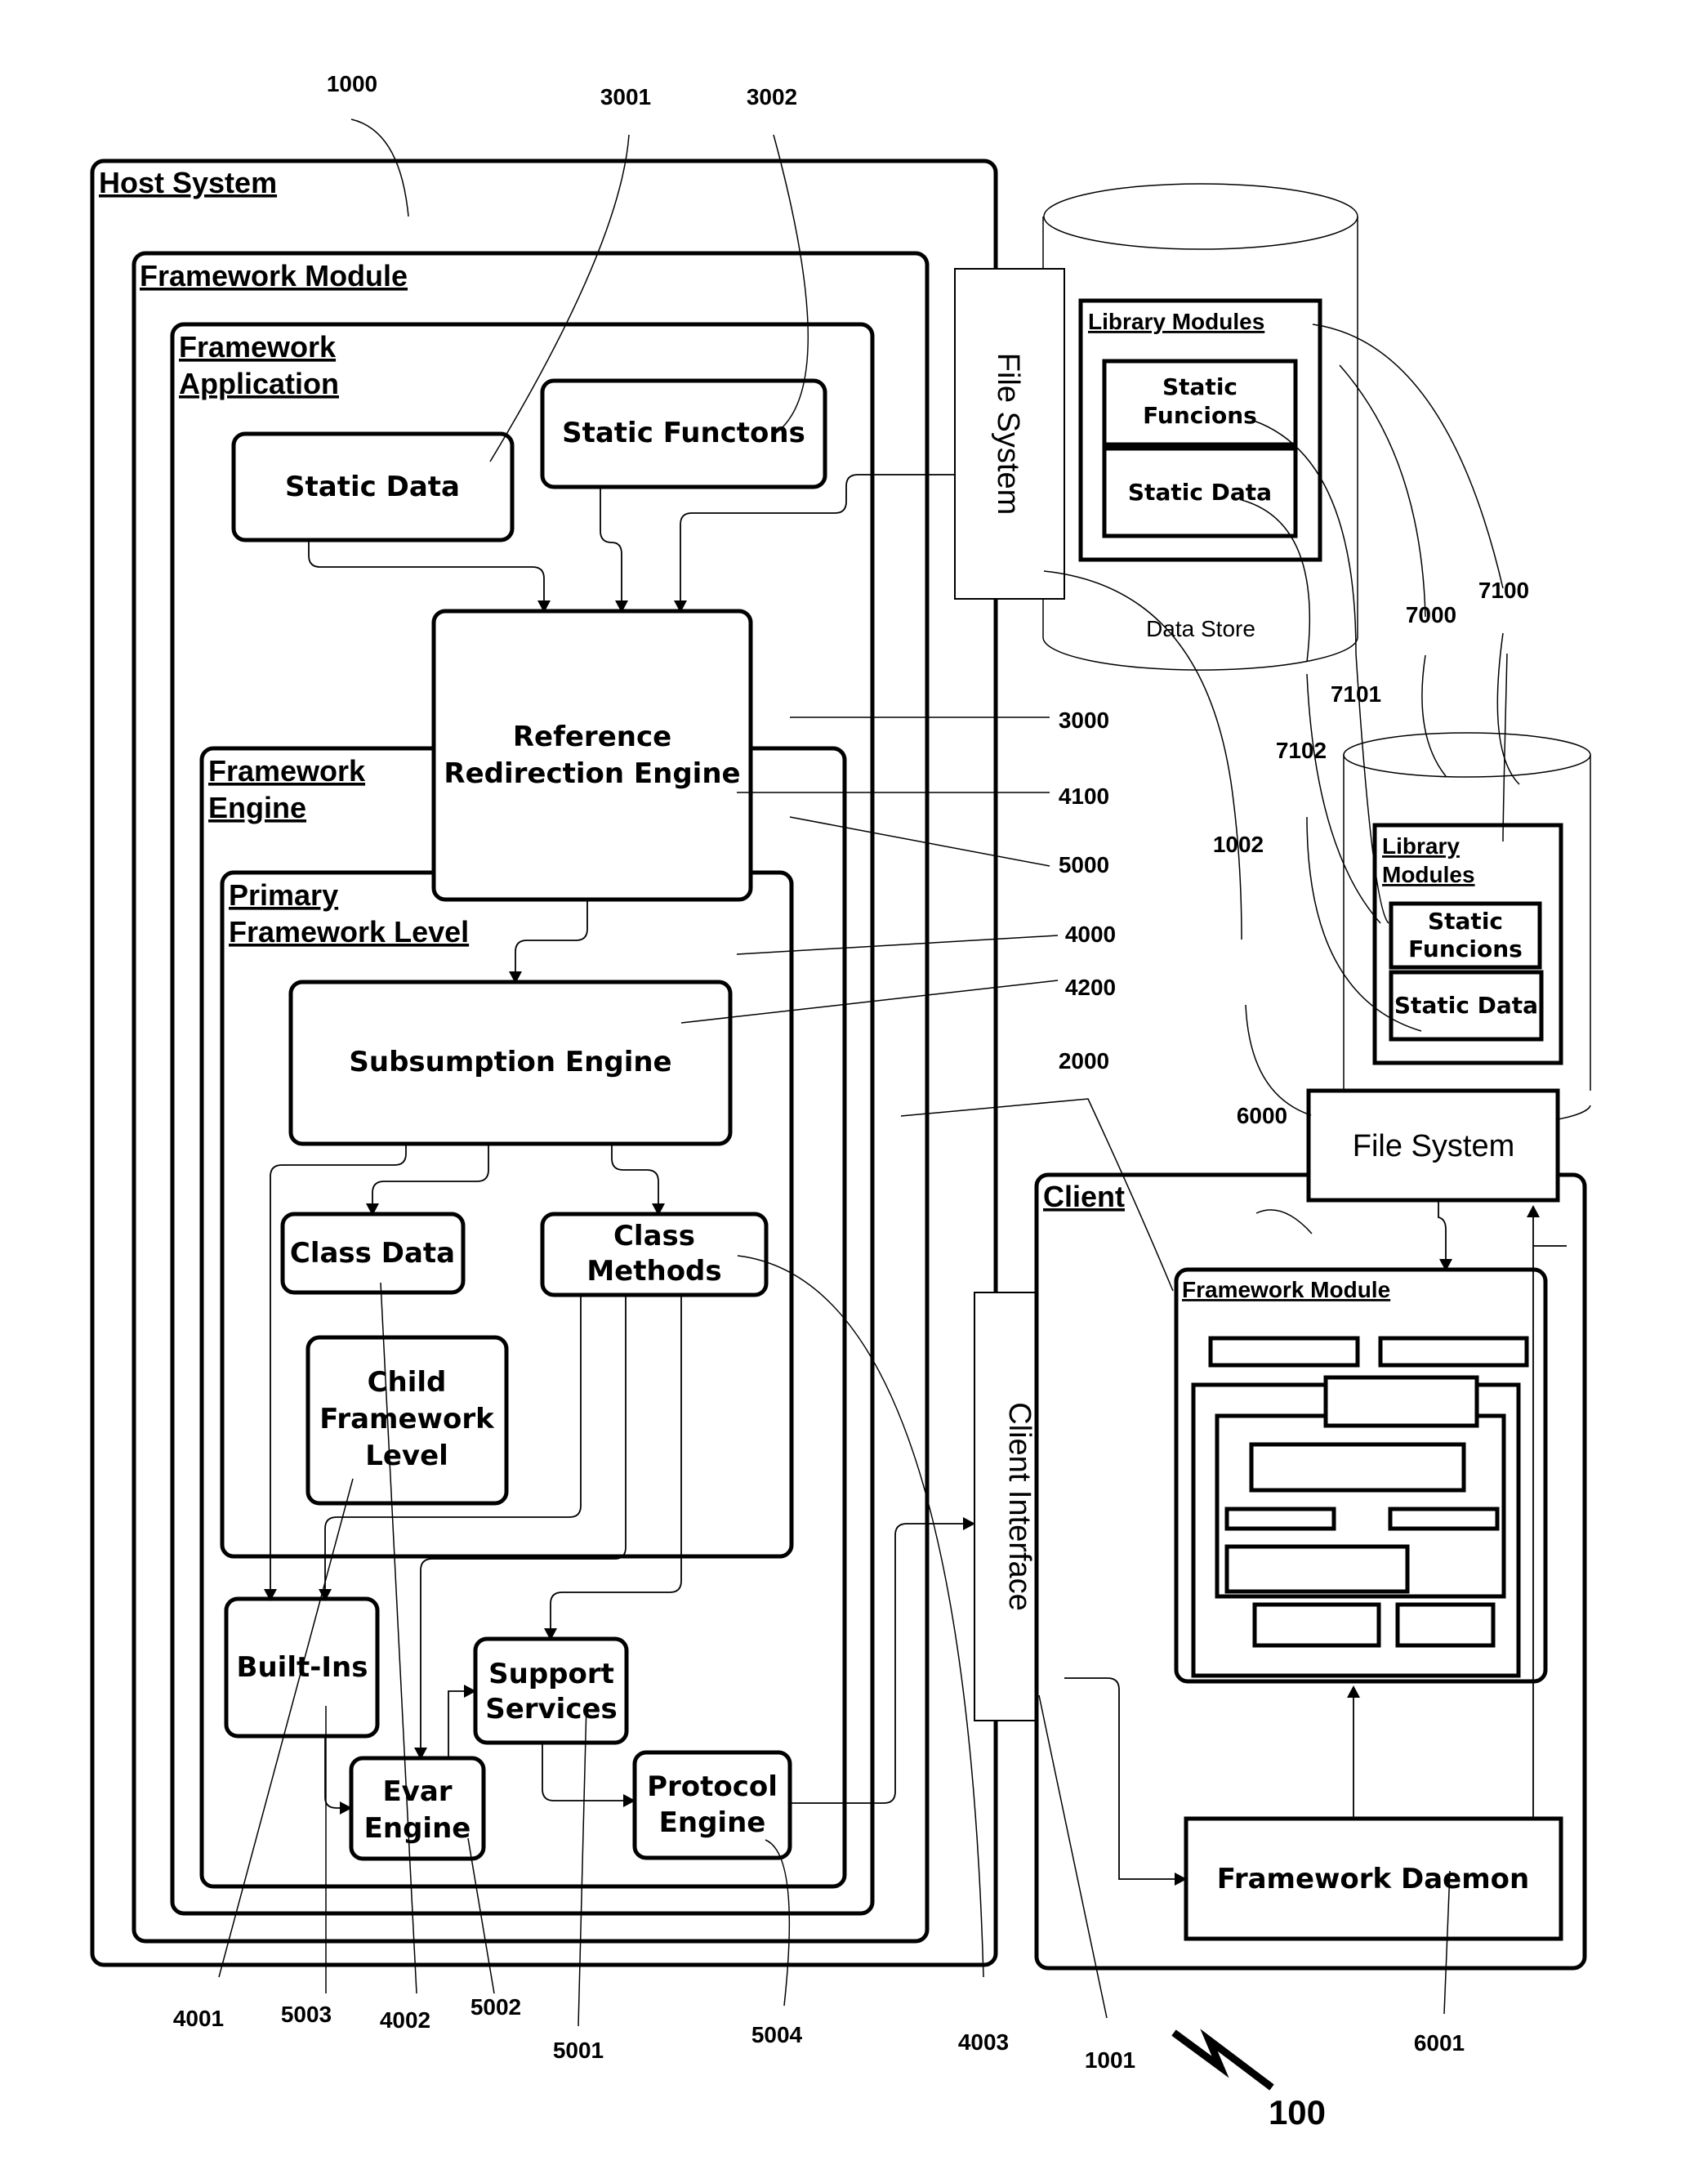 The height and width of the screenshot is (2183, 1708). I want to click on child-framework-level-node: Child Framework Level, so click(407, 1420).